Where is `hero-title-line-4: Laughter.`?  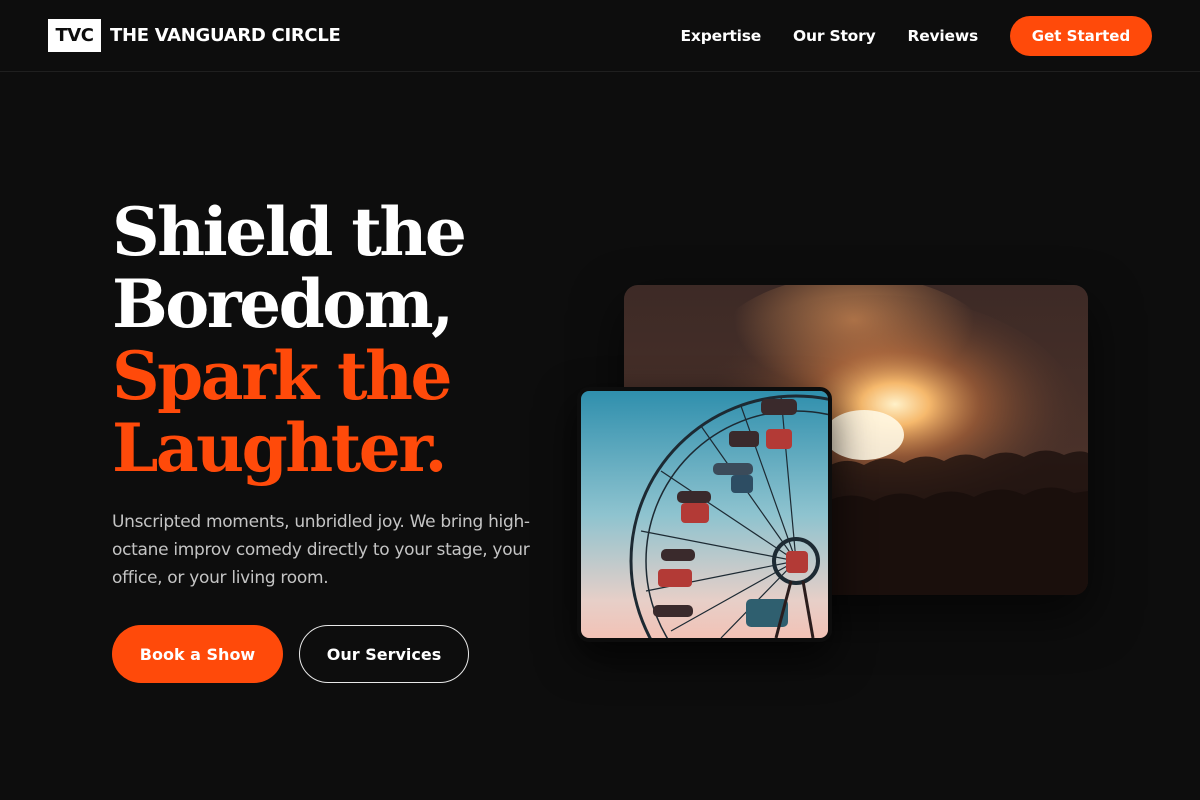
hero-title-line-4: Laughter. is located at coordinates (279, 448).